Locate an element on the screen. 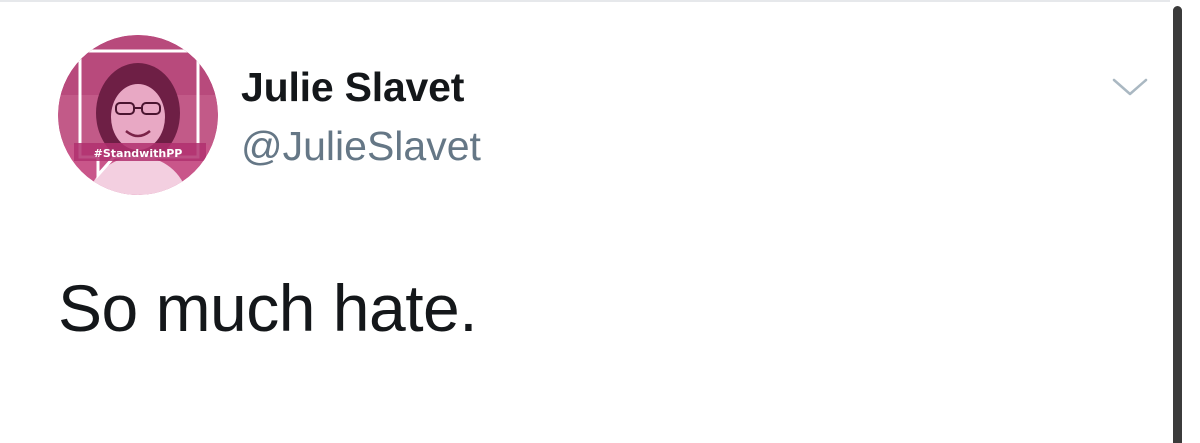  scrollbar is located at coordinates (1177, 224).